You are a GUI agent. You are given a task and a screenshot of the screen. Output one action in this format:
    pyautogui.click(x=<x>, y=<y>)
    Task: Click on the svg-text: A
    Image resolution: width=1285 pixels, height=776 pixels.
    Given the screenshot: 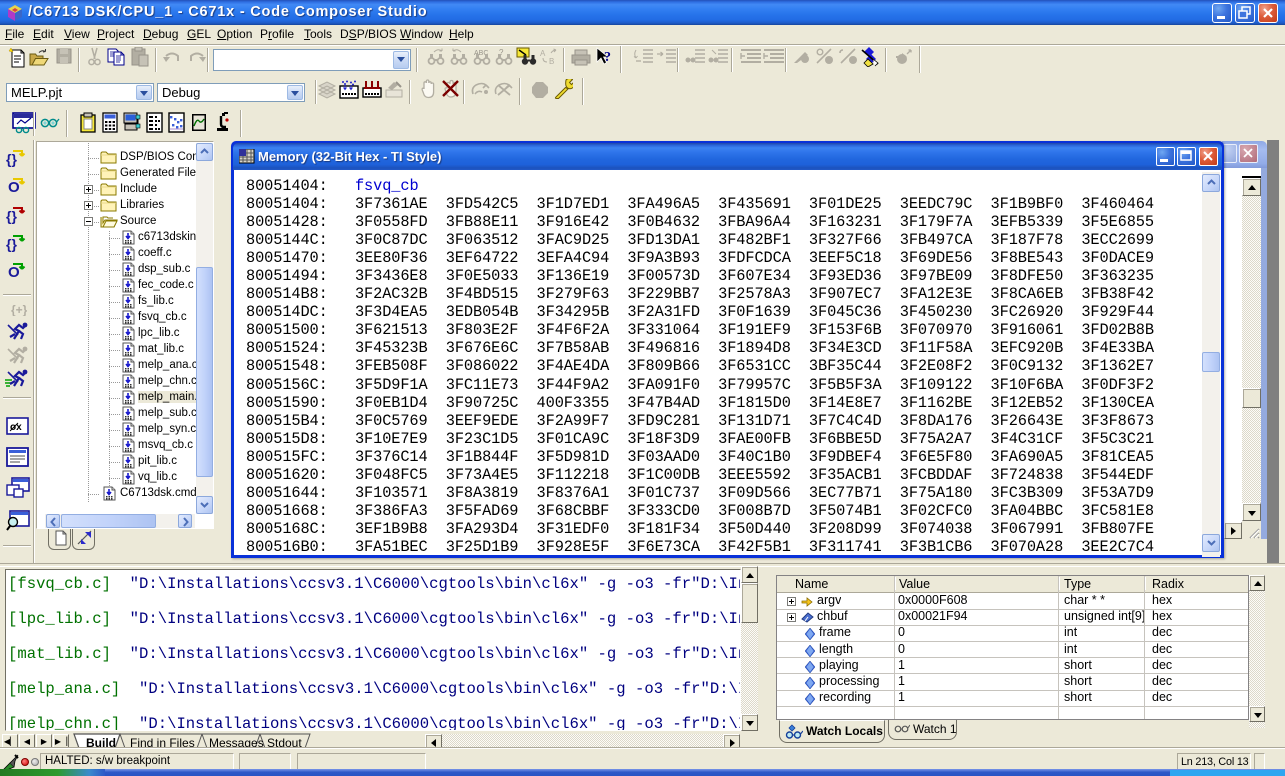 What is the action you would take?
    pyautogui.click(x=543, y=53)
    